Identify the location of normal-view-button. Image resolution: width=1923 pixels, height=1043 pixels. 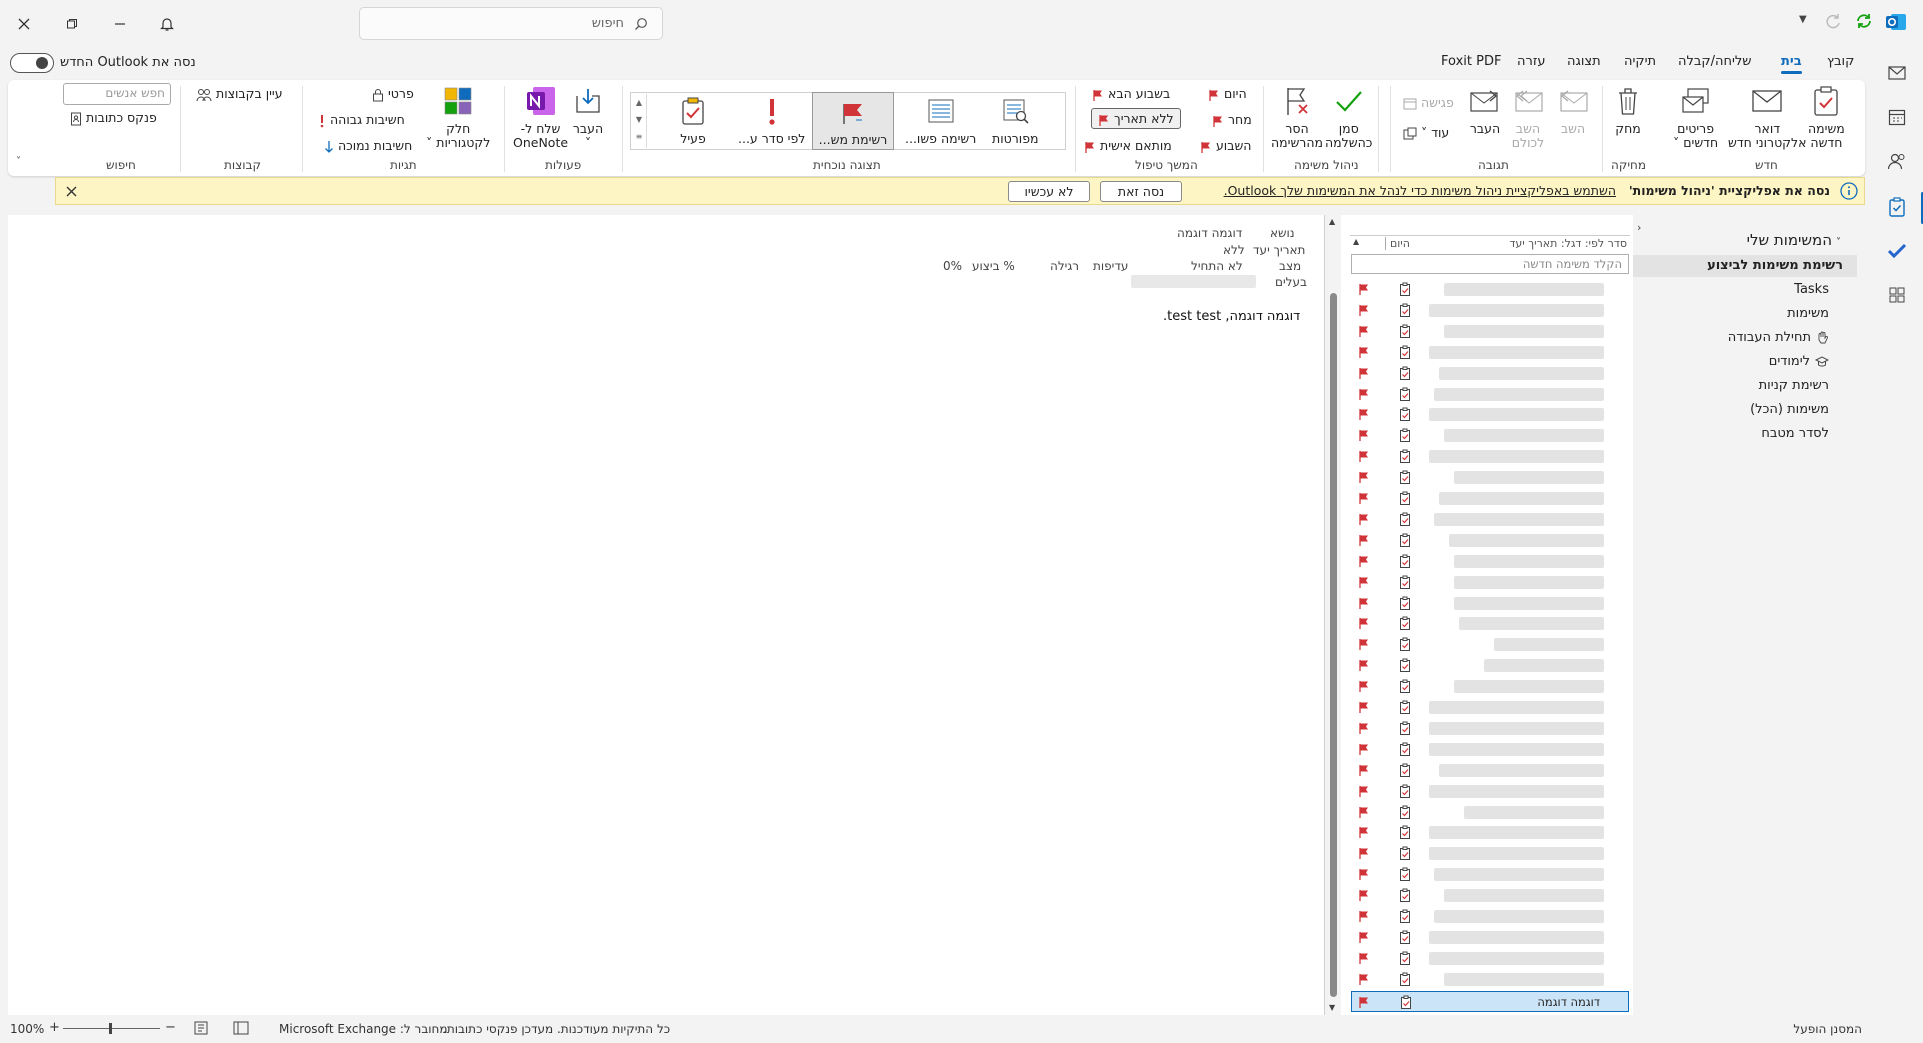
(241, 1029).